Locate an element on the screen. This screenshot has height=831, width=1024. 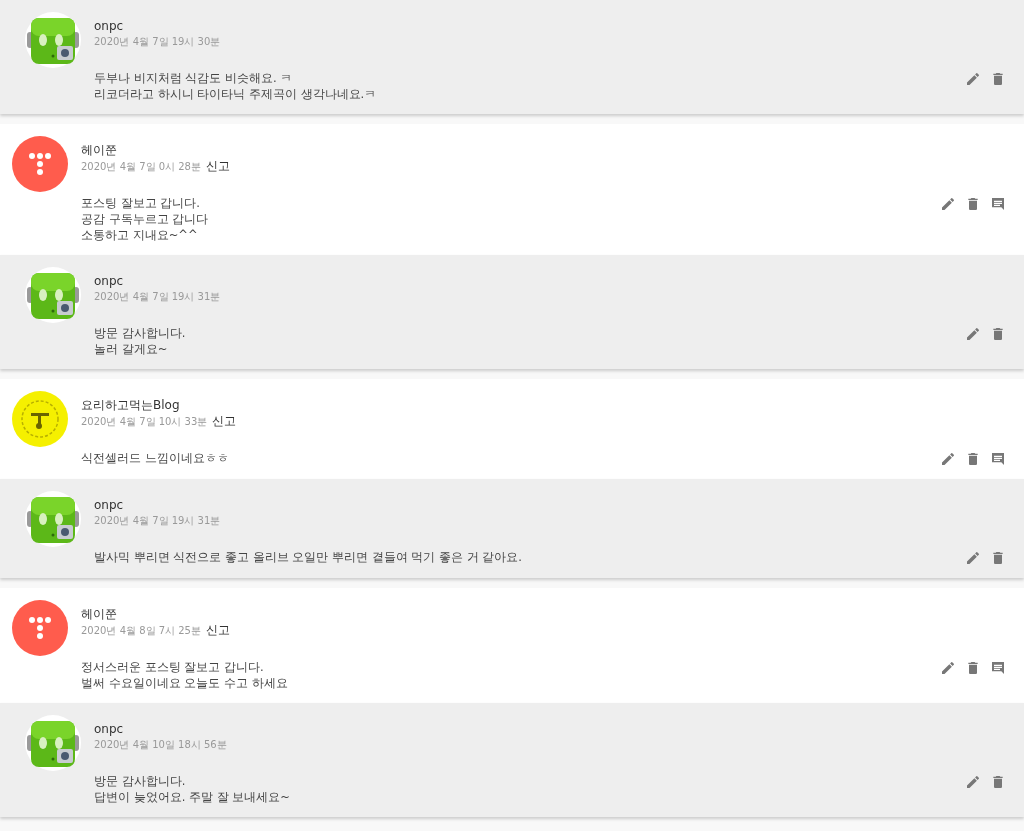
author-name: 요리하고먹는Blog is located at coordinates (131, 405).